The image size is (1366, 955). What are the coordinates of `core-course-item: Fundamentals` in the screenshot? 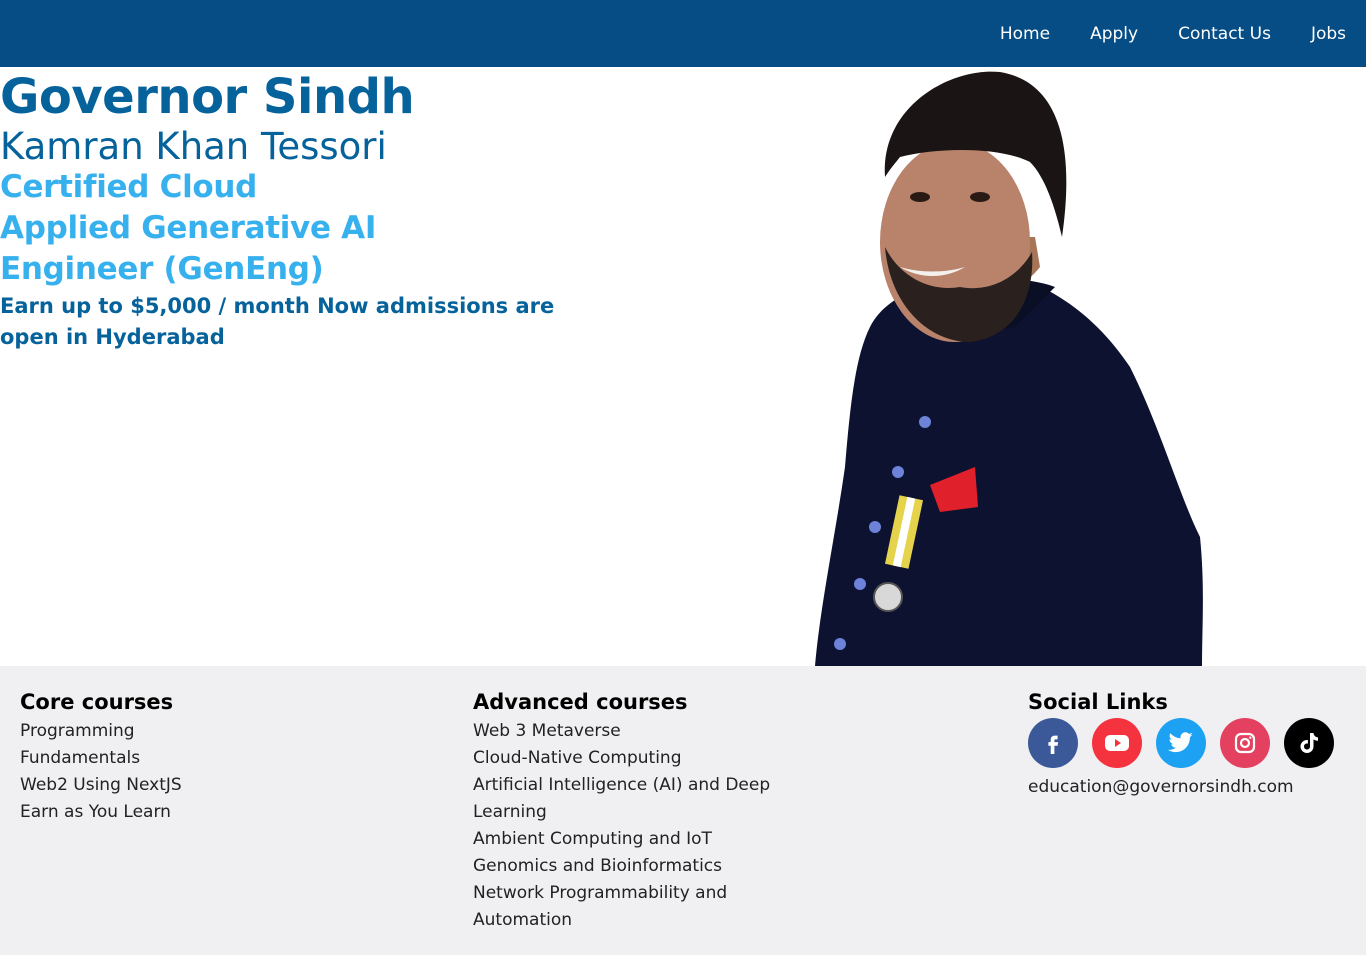 It's located at (120, 758).